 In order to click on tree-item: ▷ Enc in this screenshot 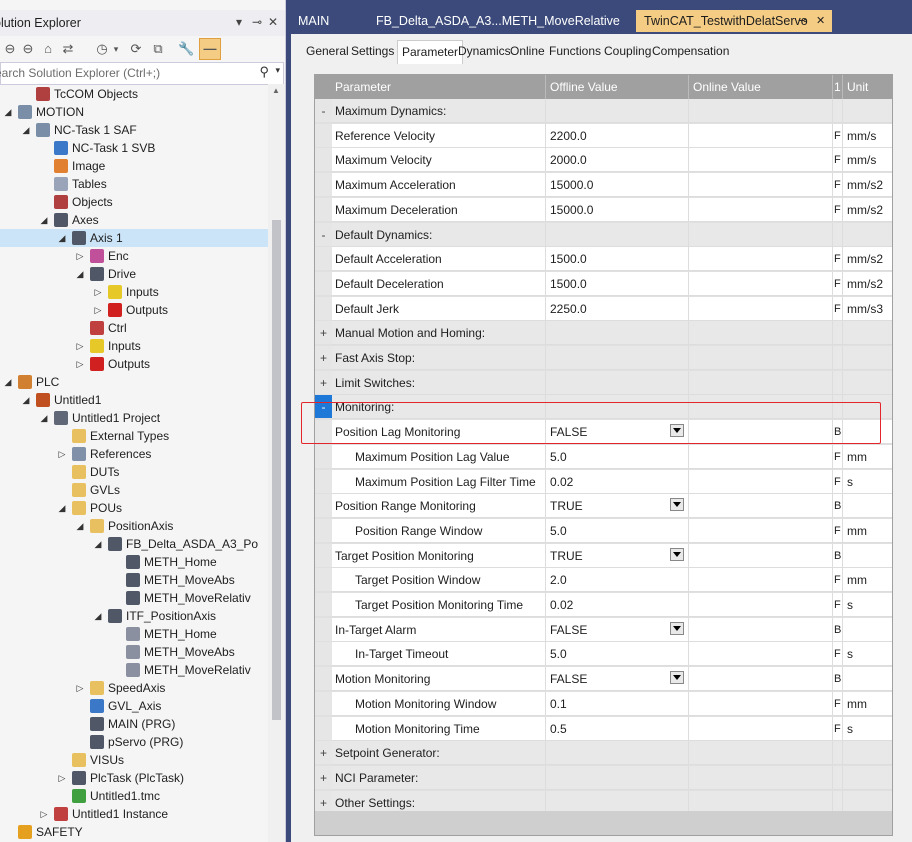, I will do `click(134, 256)`.